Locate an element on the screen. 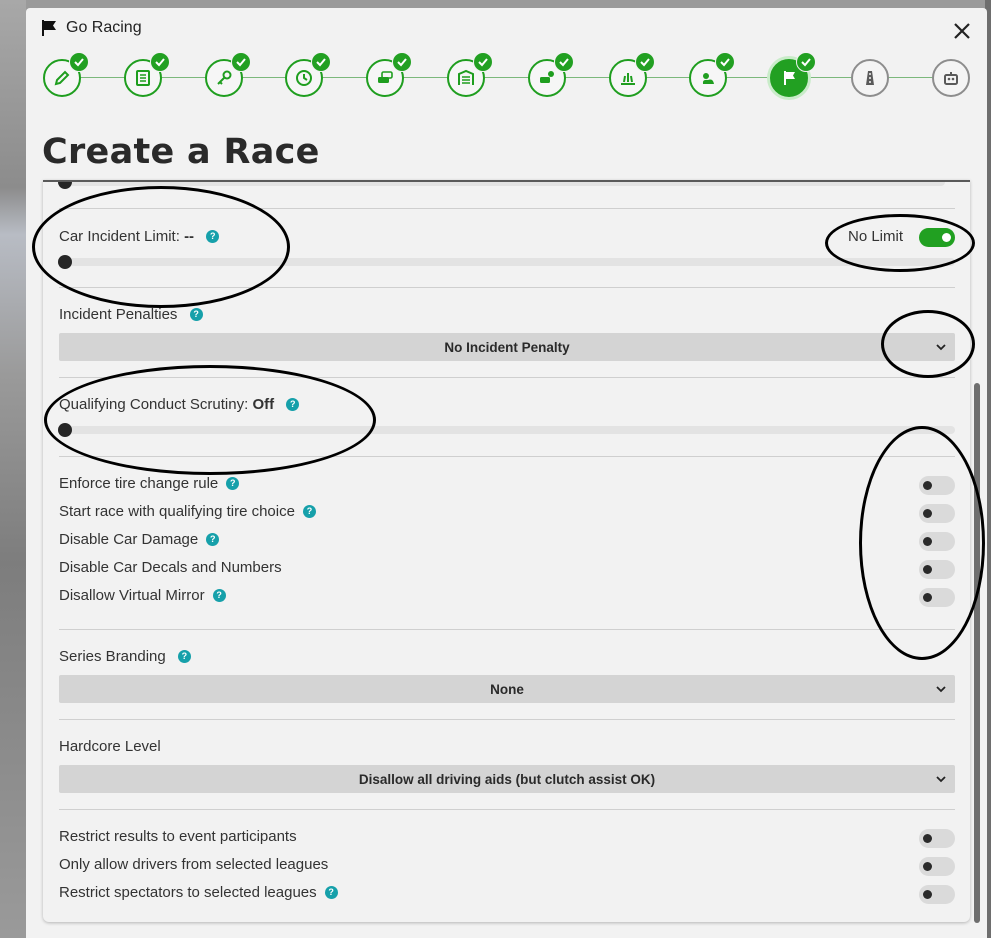 The image size is (991, 938). key-icon is located at coordinates (224, 77).